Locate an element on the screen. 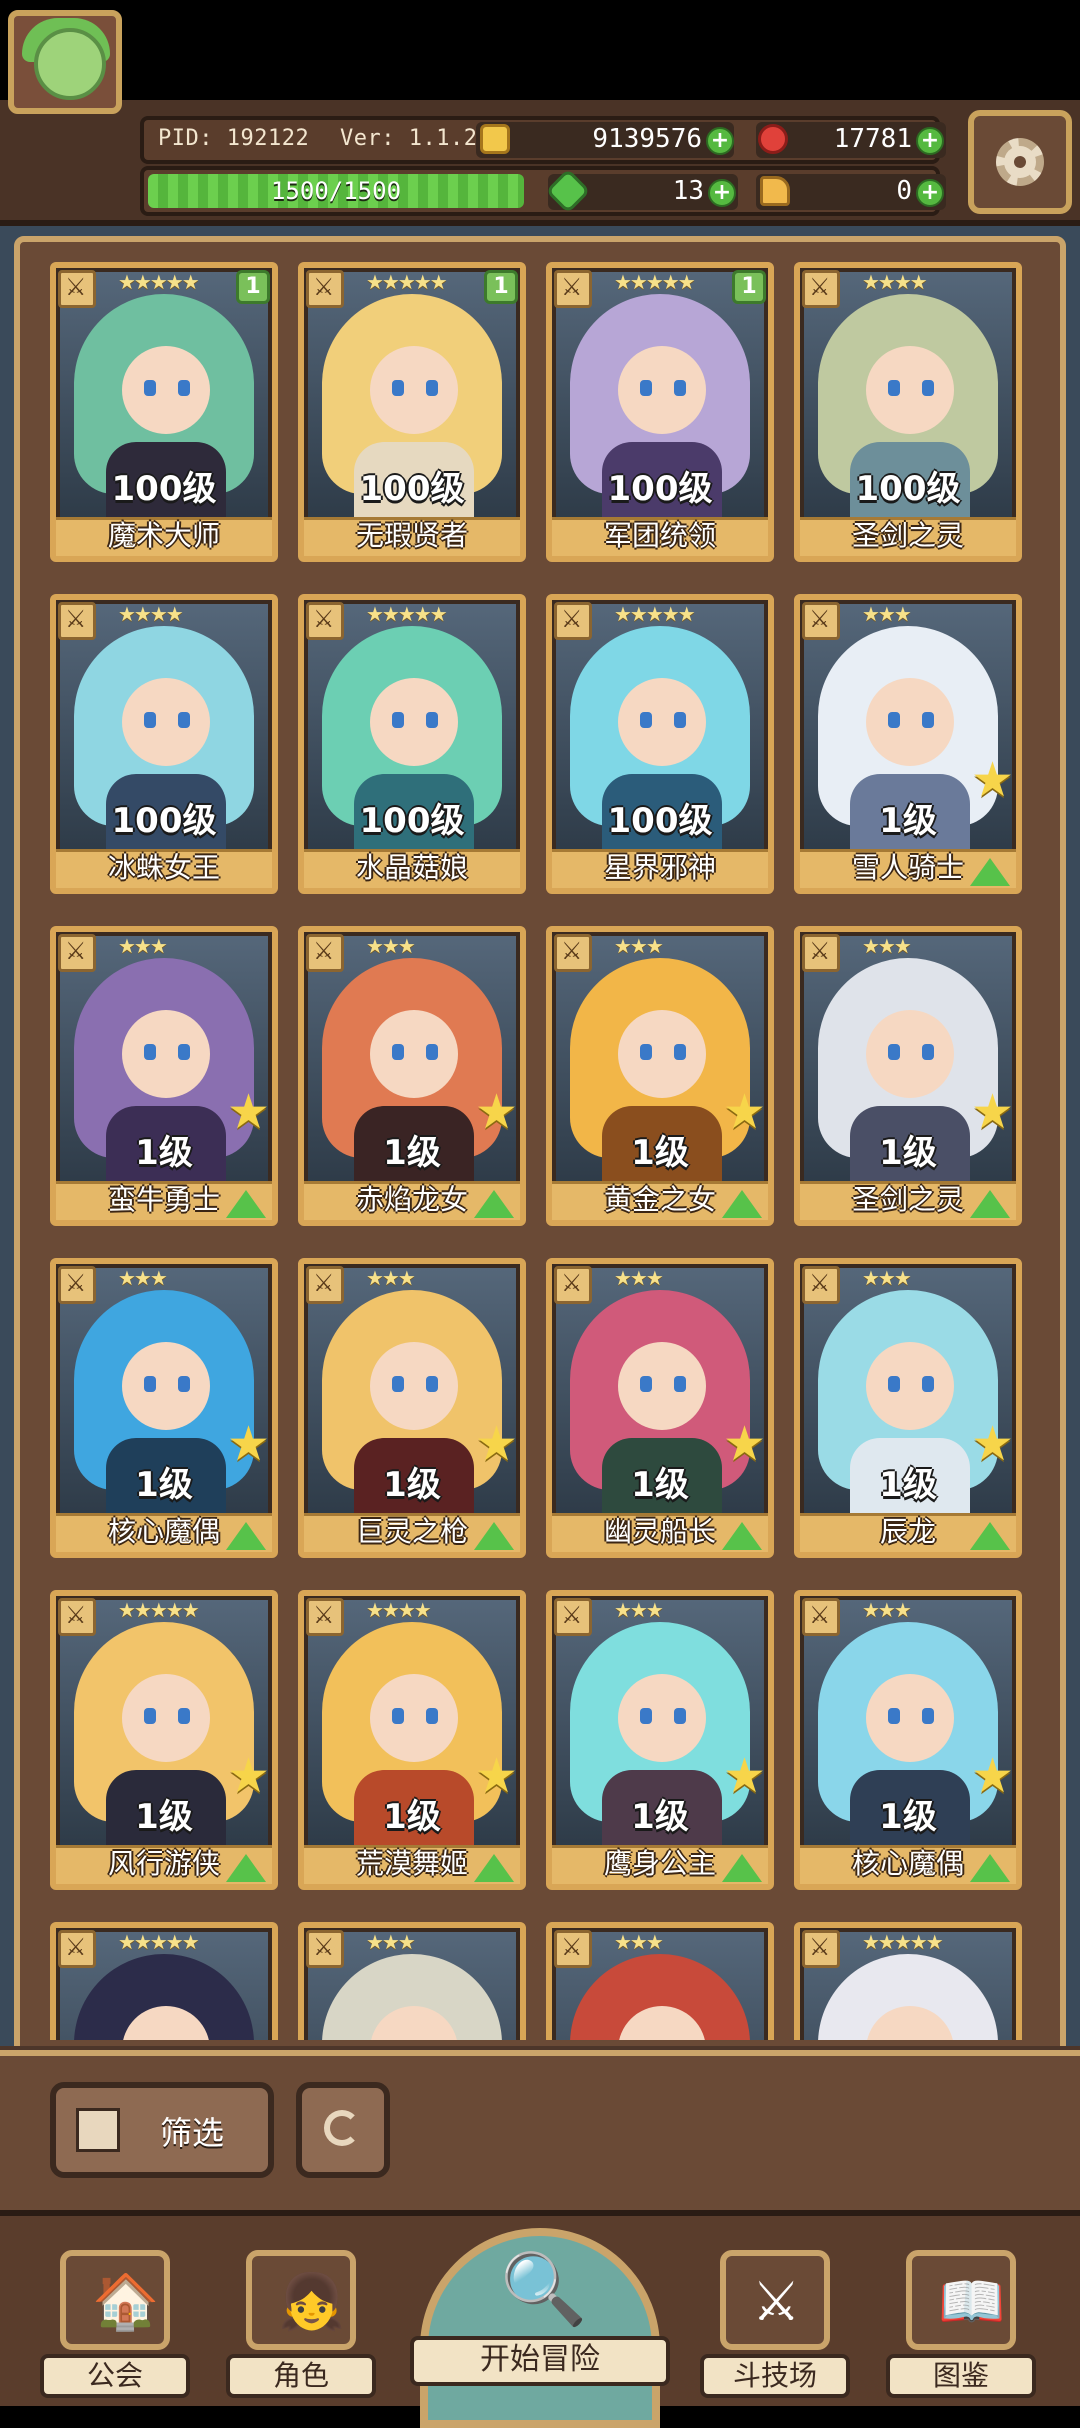 The width and height of the screenshot is (1080, 2428). nav-adventure: 🔍 开始冒险 is located at coordinates (540, 2328).